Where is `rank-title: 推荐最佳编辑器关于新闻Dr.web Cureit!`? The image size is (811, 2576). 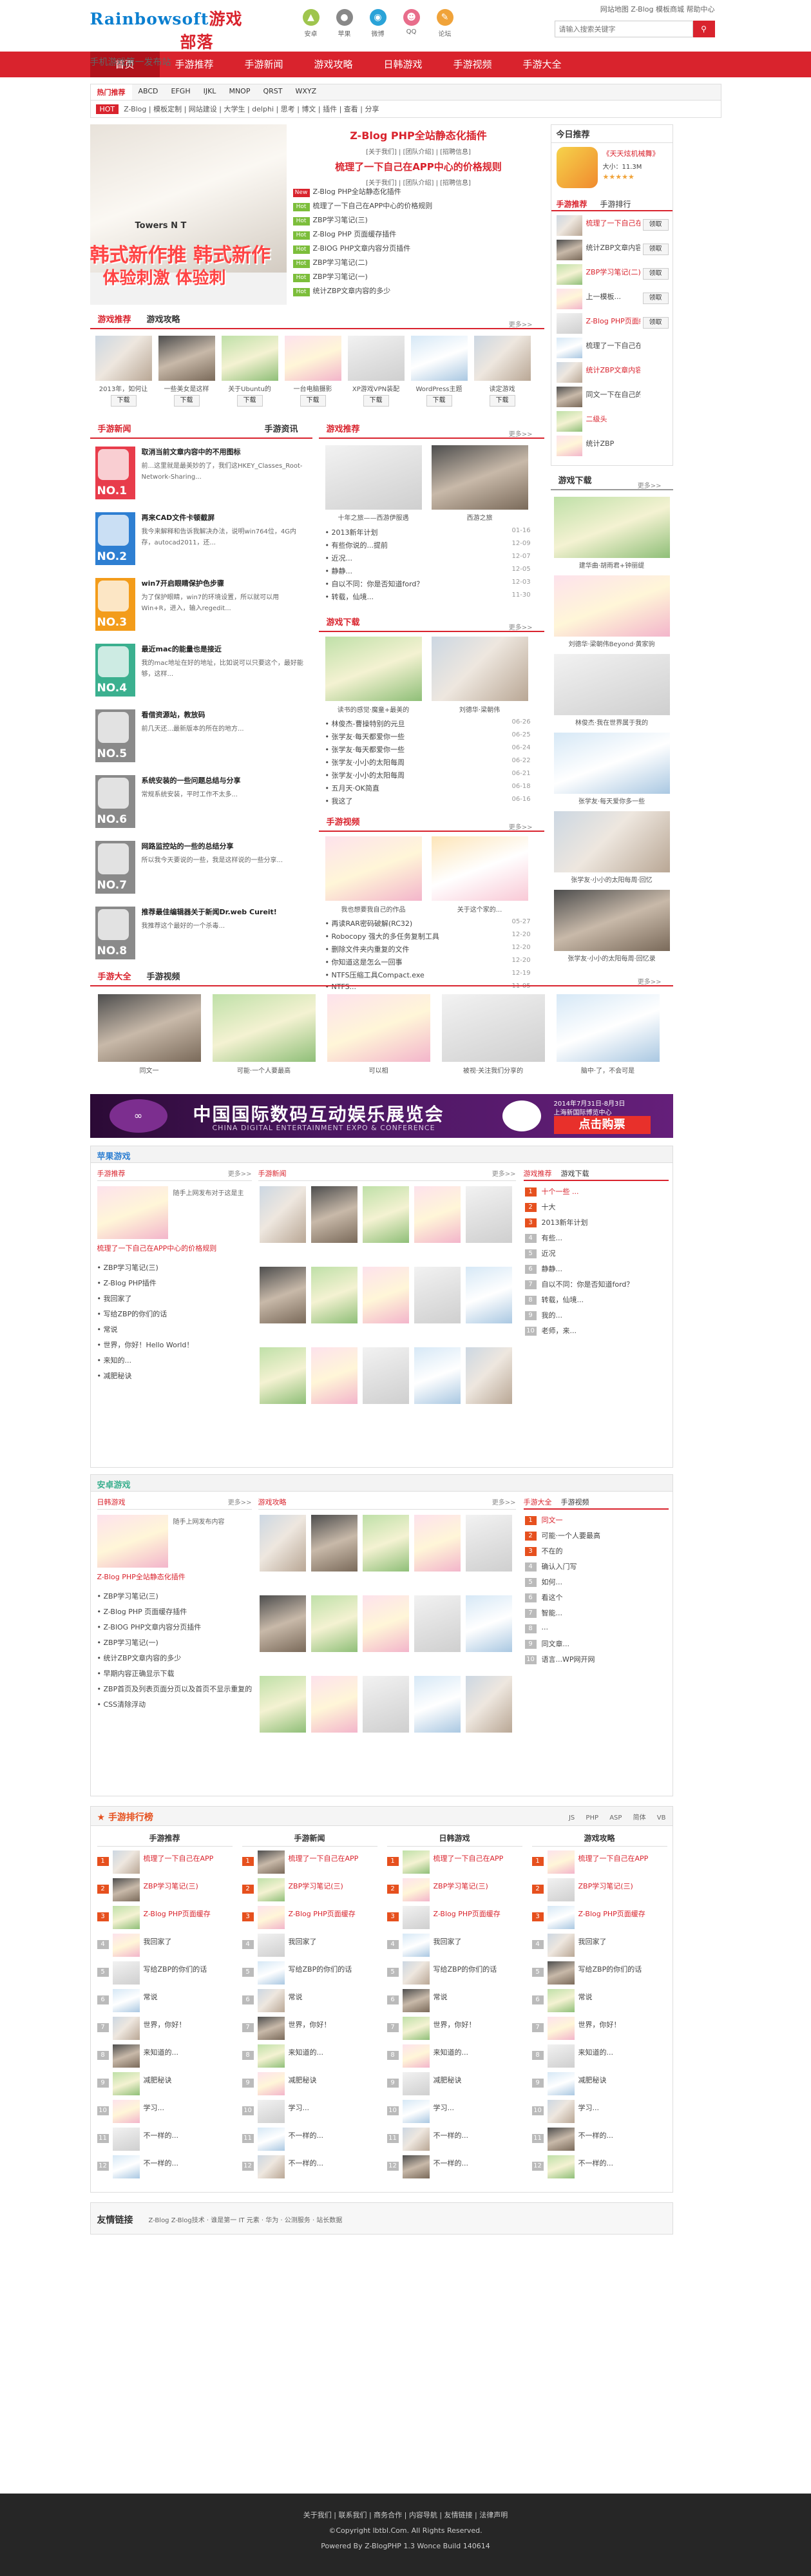 rank-title: 推荐最佳编辑器关于新闻Dr.web Cureit! is located at coordinates (224, 912).